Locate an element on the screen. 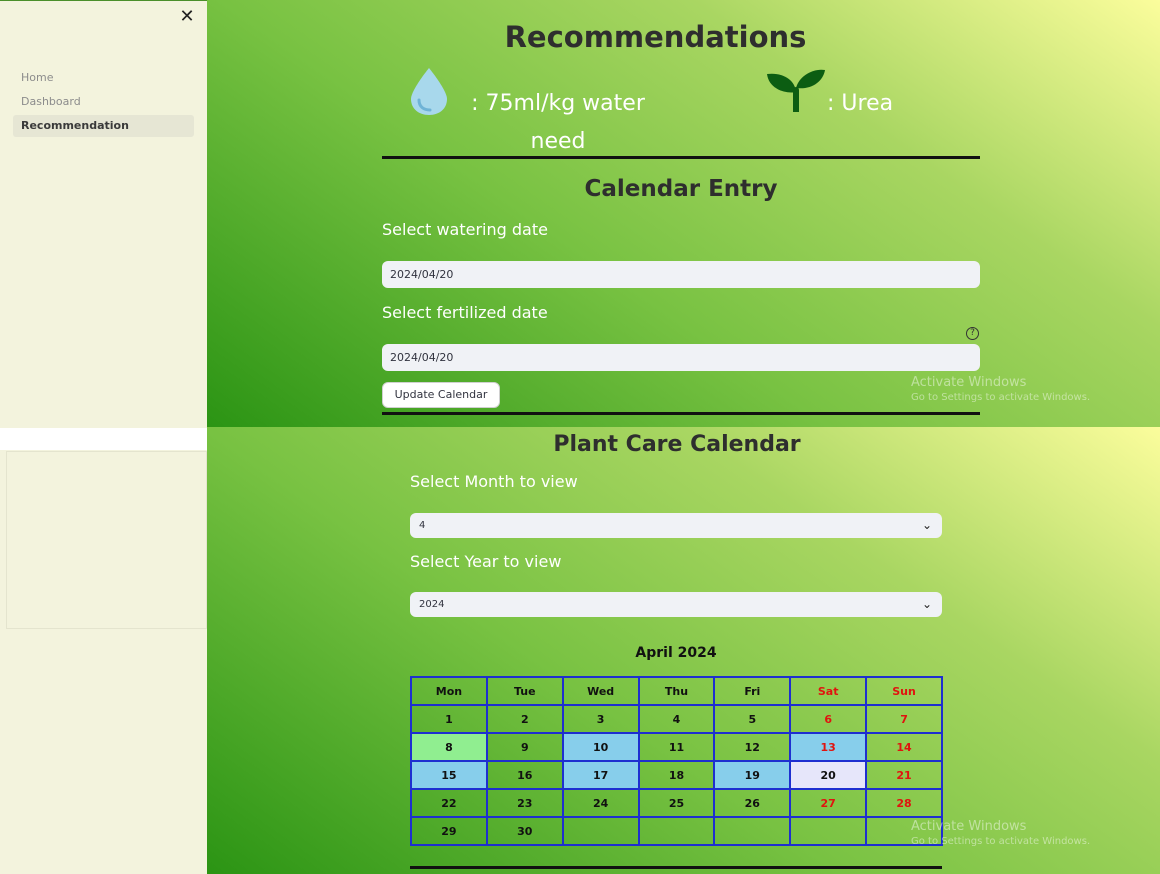 This screenshot has height=874, width=1160. calendar-day: 3 is located at coordinates (600, 719).